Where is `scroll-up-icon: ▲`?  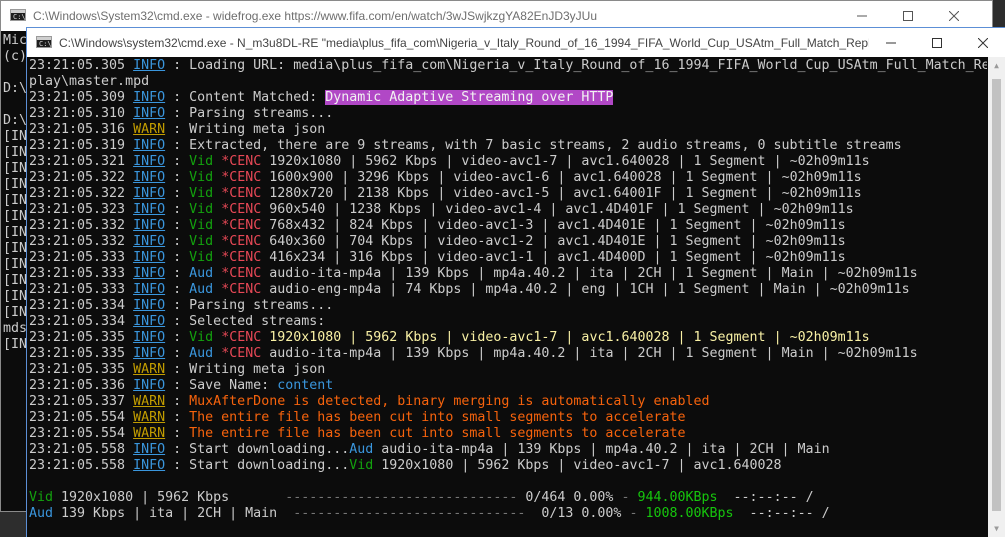 scroll-up-icon: ▲ is located at coordinates (996, 65).